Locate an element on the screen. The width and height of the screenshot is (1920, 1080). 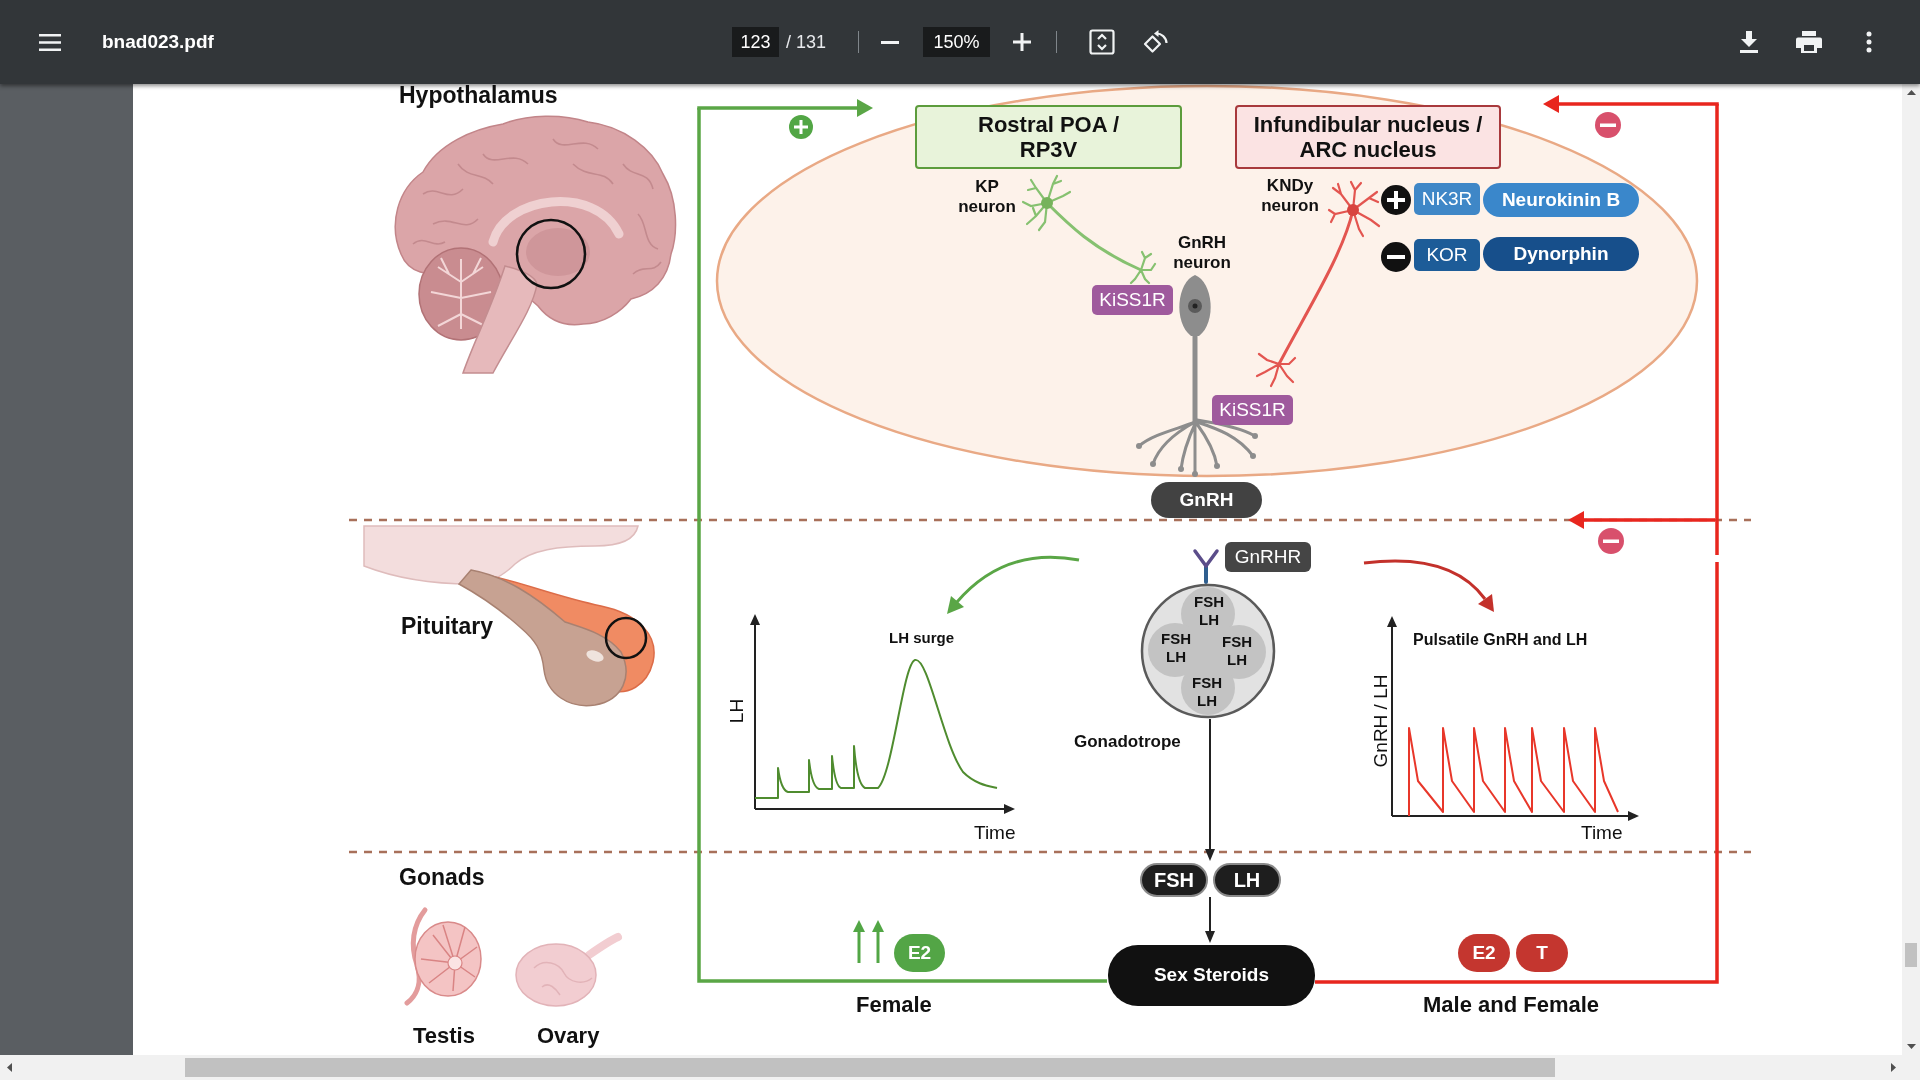
fit-page-button is located at coordinates (1102, 42).